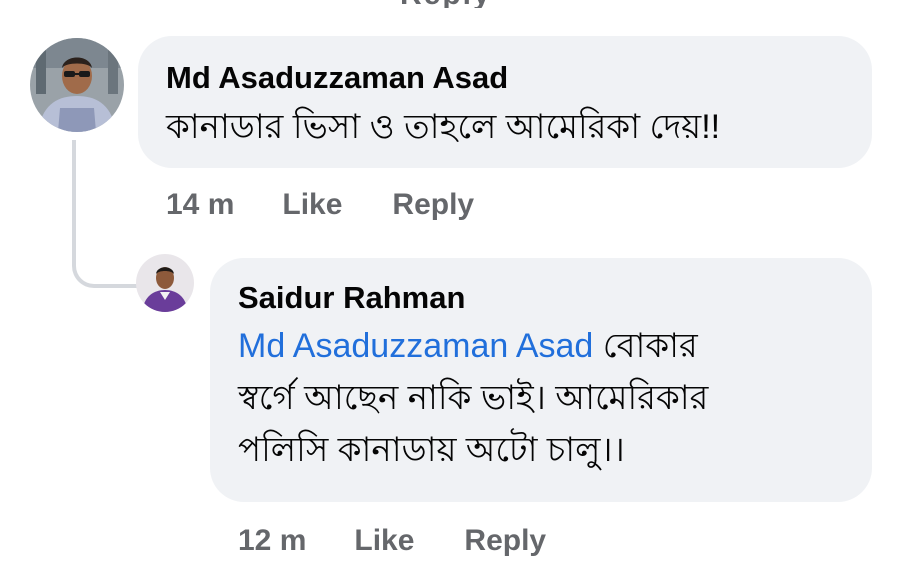 Image resolution: width=900 pixels, height=588 pixels. What do you see at coordinates (105, 214) in the screenshot?
I see `reply-thread-connector` at bounding box center [105, 214].